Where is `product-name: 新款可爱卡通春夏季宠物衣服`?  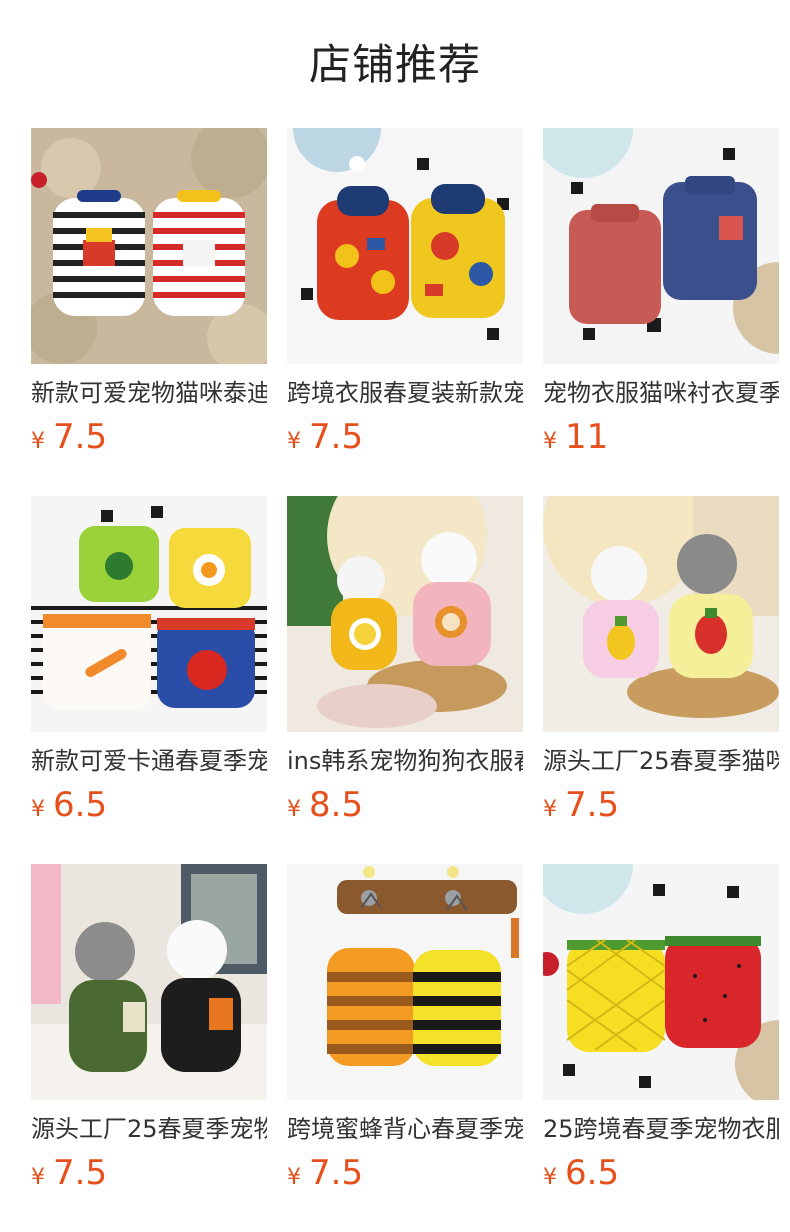 product-name: 新款可爱卡通春夏季宠物衣服 is located at coordinates (149, 761).